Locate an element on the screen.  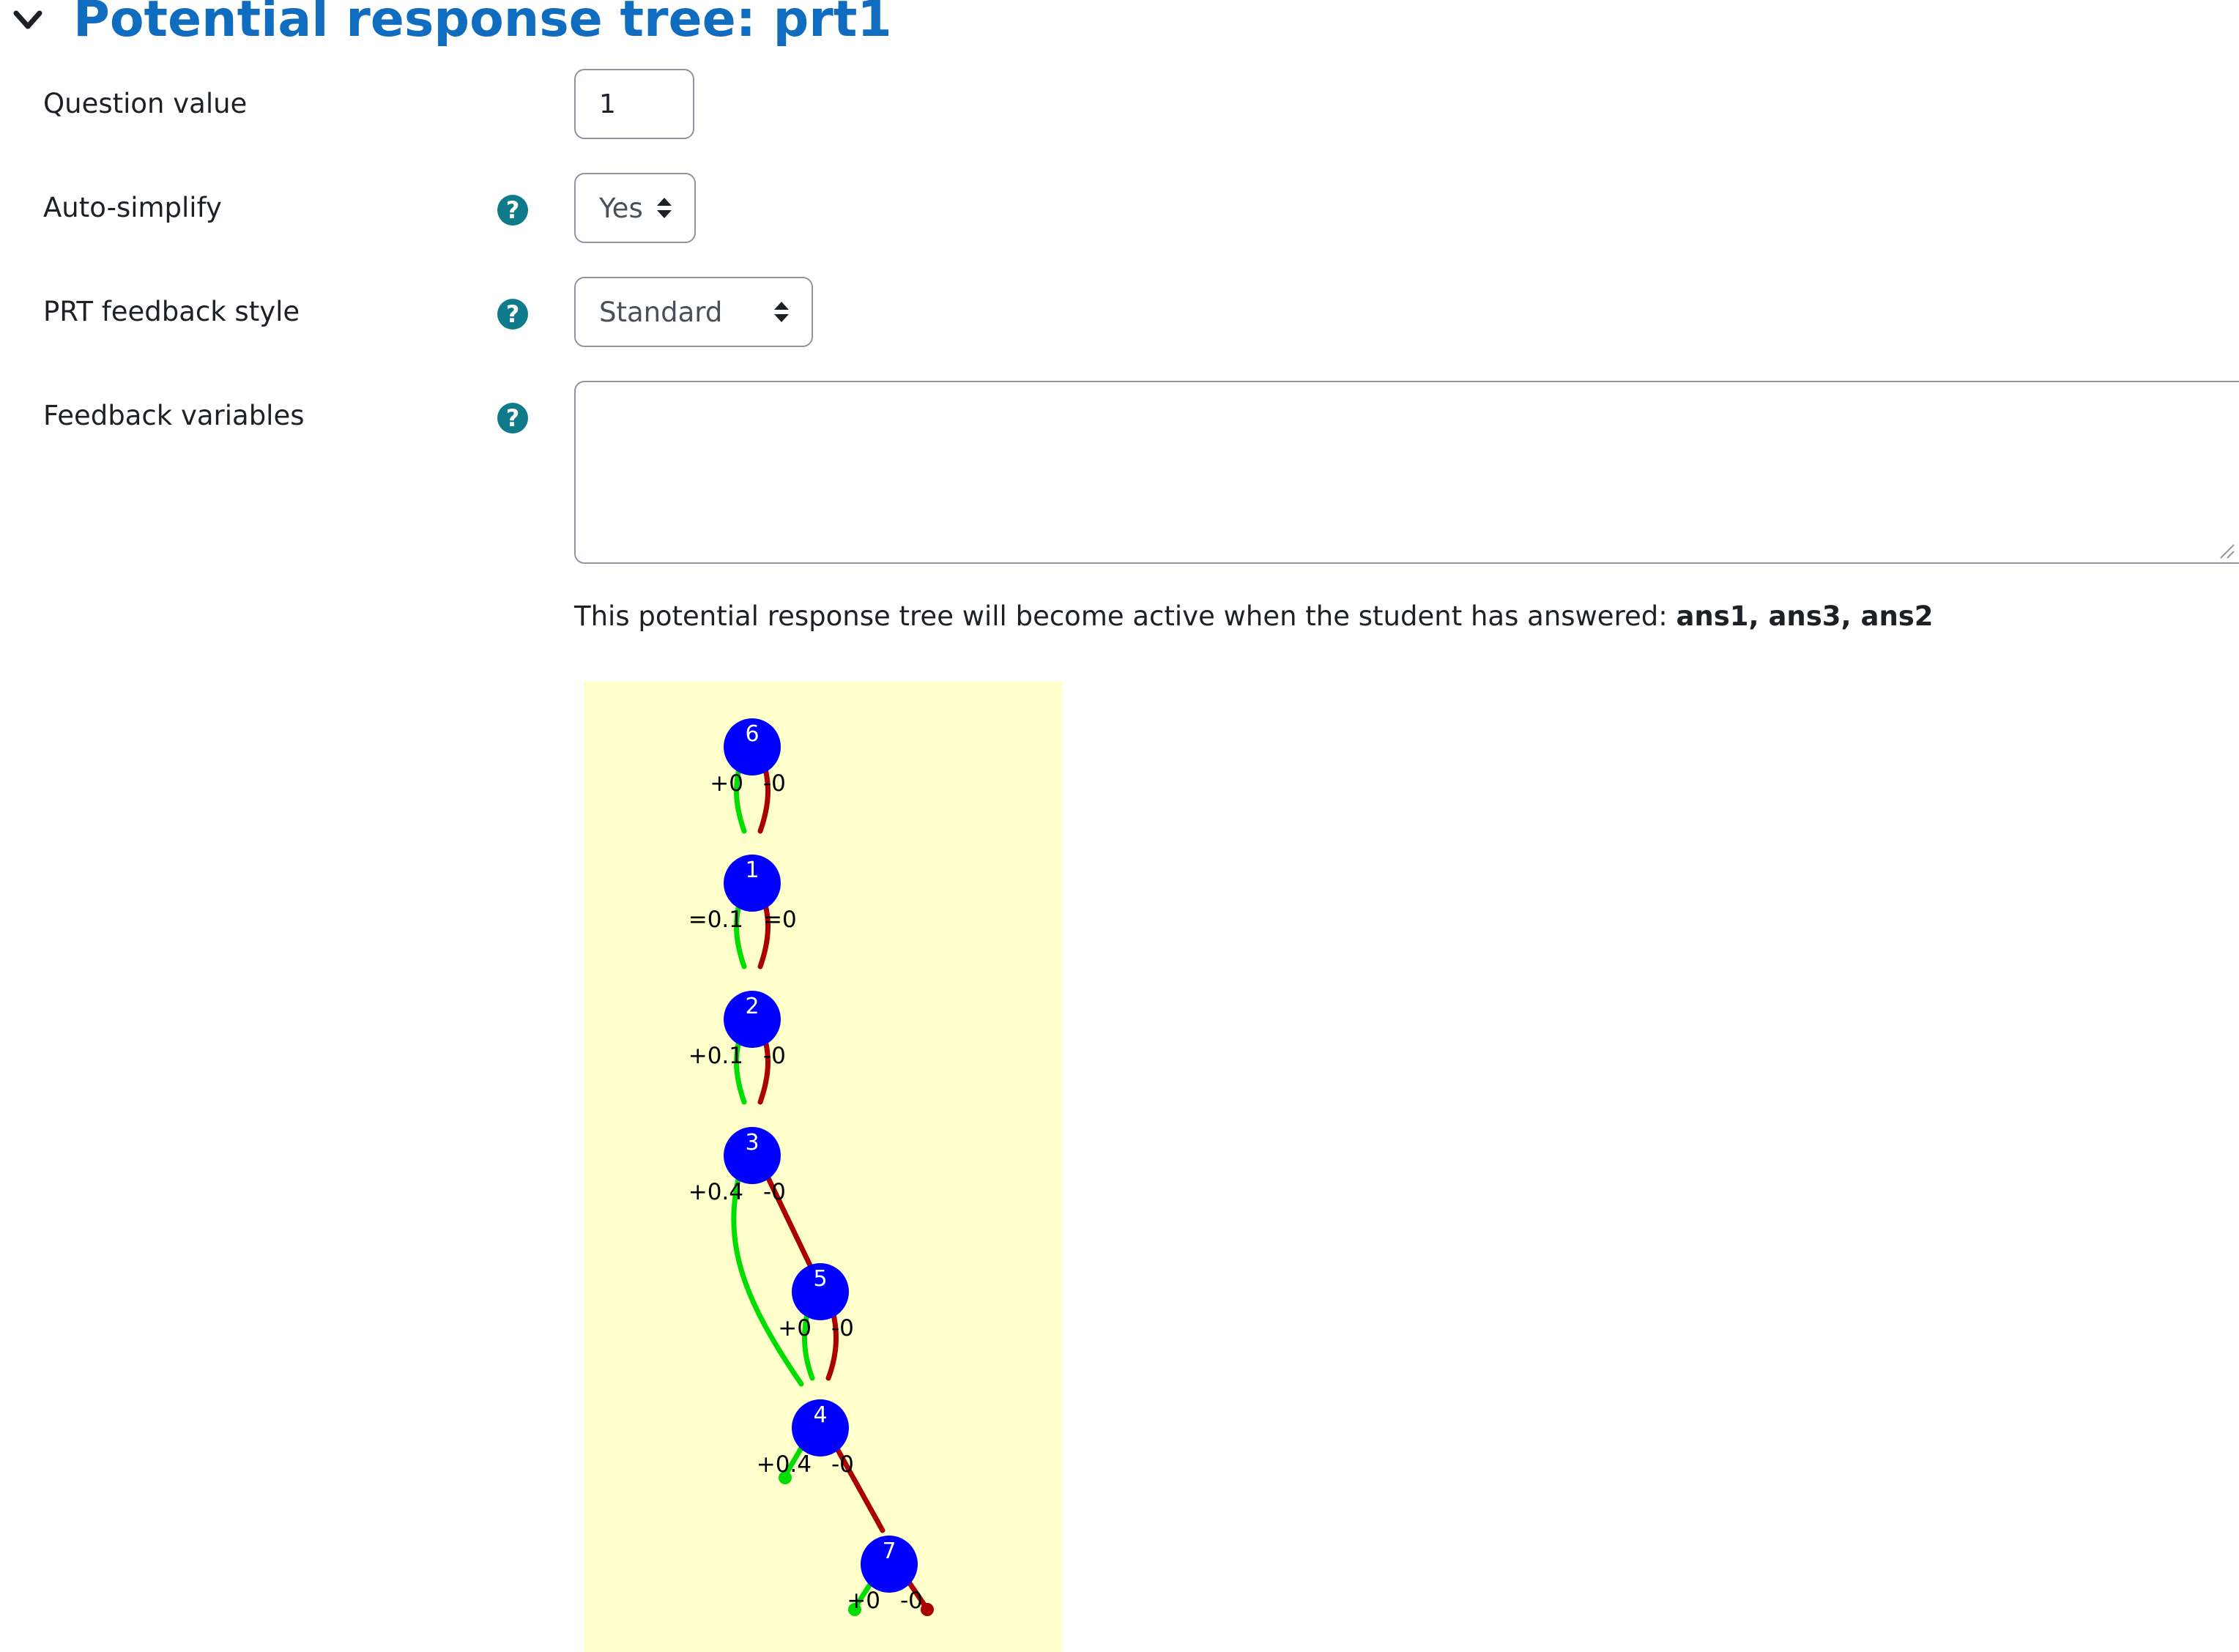
auto-simplify-value: Yes is located at coordinates (621, 208).